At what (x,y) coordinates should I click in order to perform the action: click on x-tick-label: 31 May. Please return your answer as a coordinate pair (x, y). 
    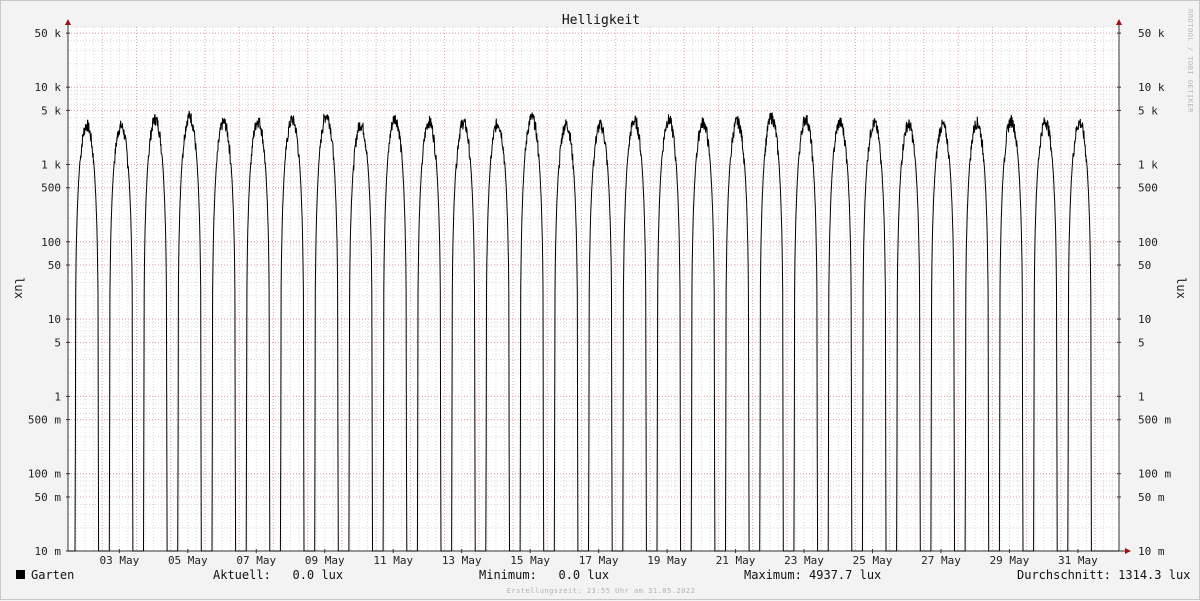
    Looking at the image, I should click on (1078, 560).